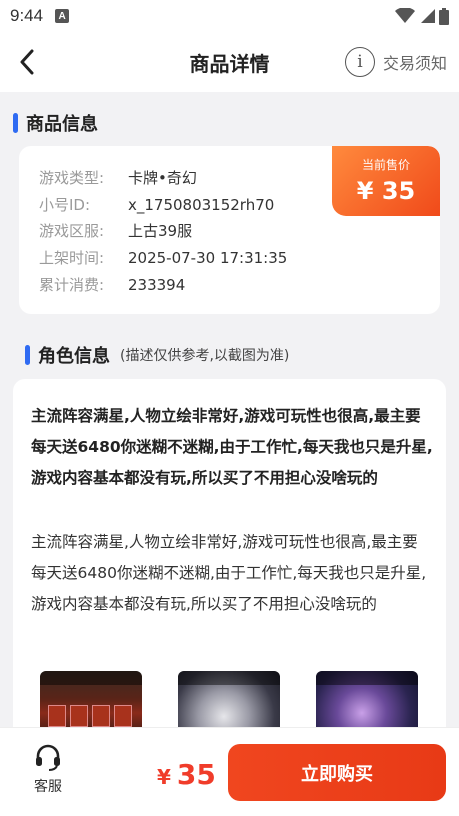  I want to click on info-label: 游戏类型:, so click(72, 178).